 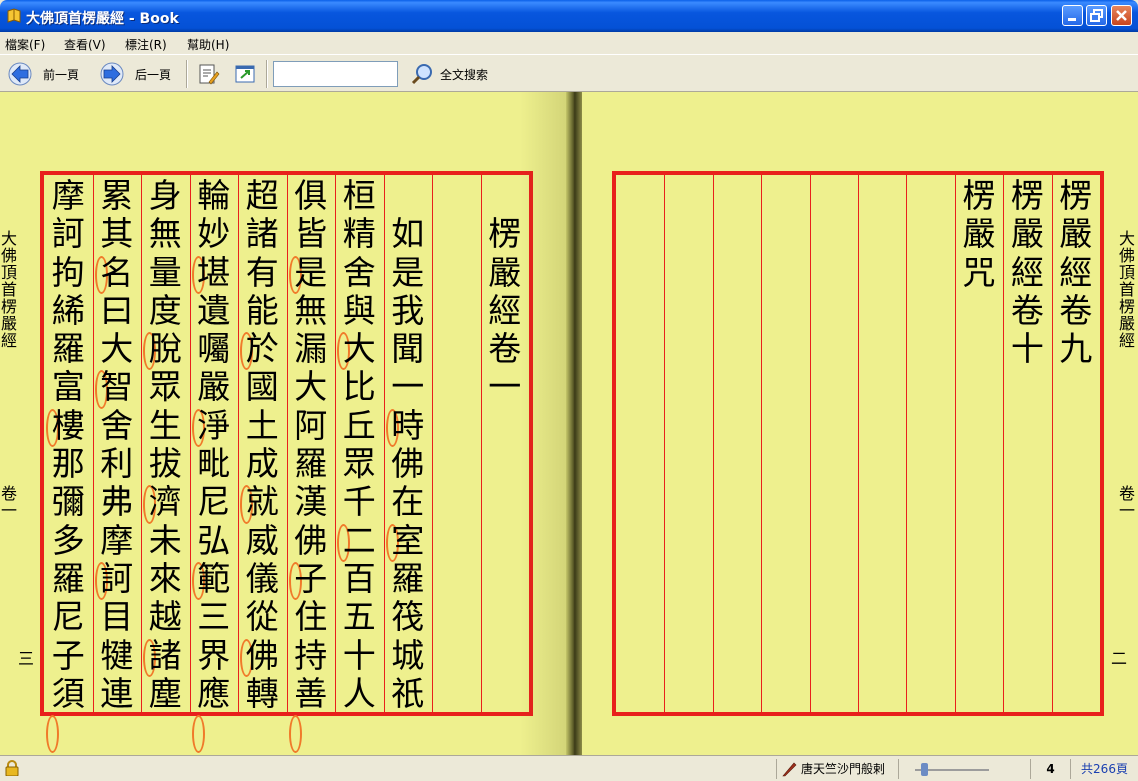 What do you see at coordinates (8, 289) in the screenshot?
I see `left-margin-title: 大佛頂首楞嚴經` at bounding box center [8, 289].